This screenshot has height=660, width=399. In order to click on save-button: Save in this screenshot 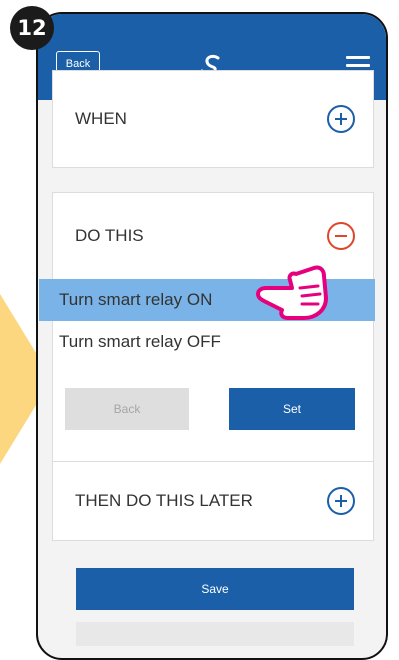, I will do `click(215, 589)`.